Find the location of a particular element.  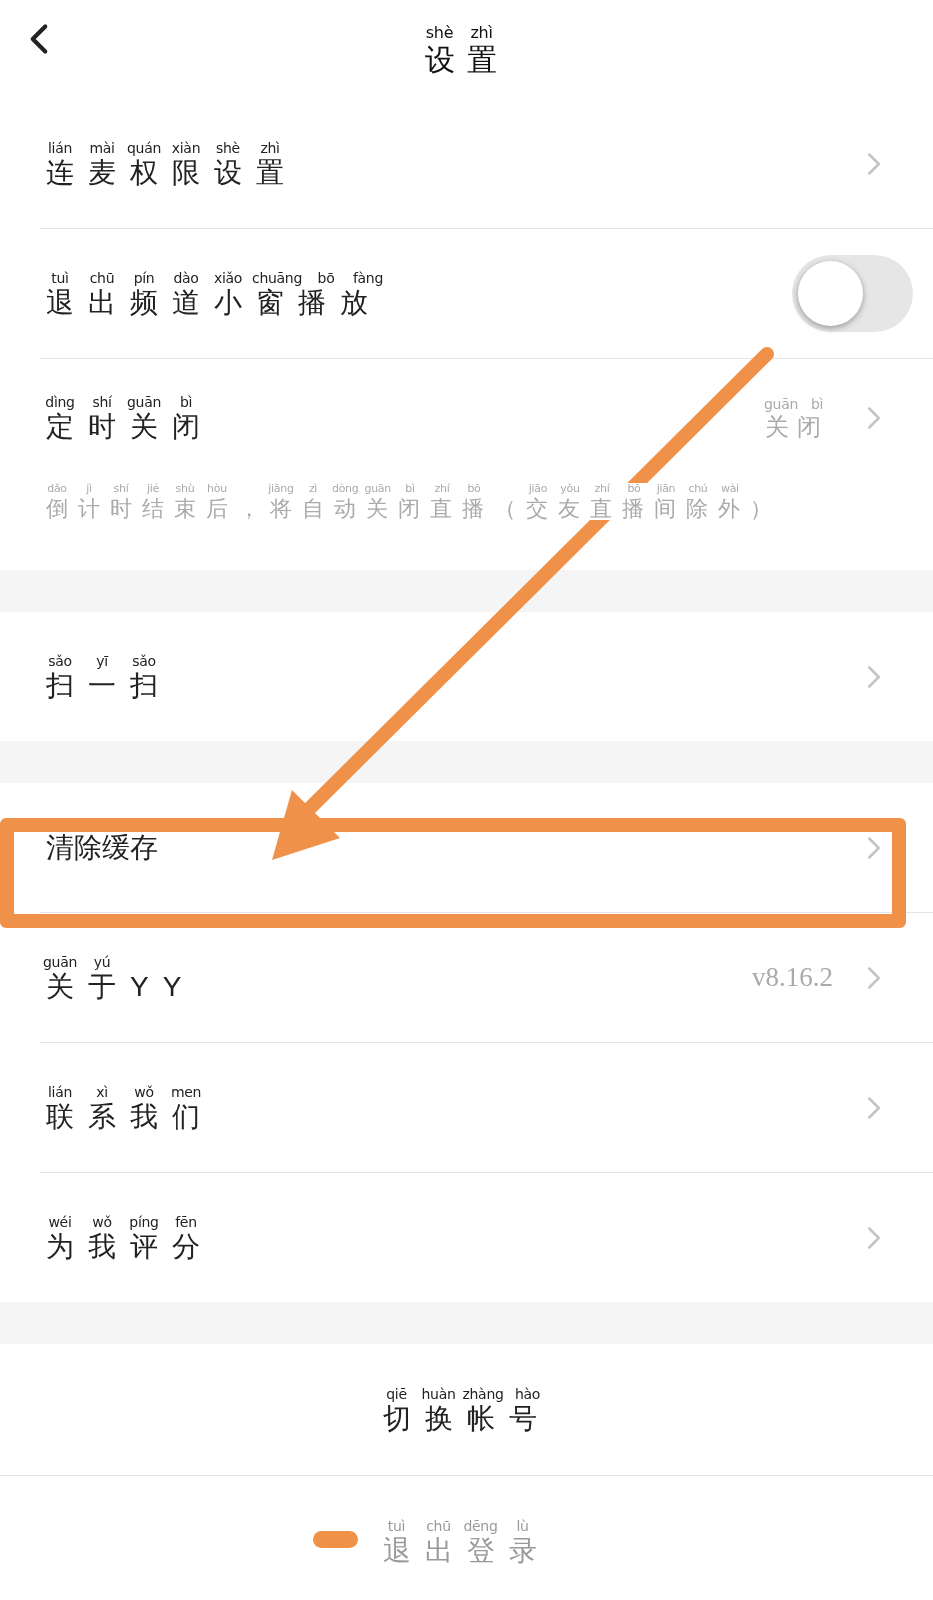

page-title: 设置 is located at coordinates (466, 59).